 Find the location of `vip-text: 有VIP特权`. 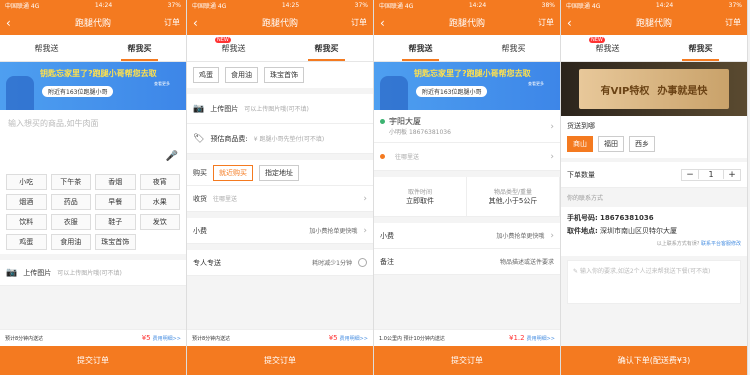

vip-text: 有VIP特权 is located at coordinates (625, 91).